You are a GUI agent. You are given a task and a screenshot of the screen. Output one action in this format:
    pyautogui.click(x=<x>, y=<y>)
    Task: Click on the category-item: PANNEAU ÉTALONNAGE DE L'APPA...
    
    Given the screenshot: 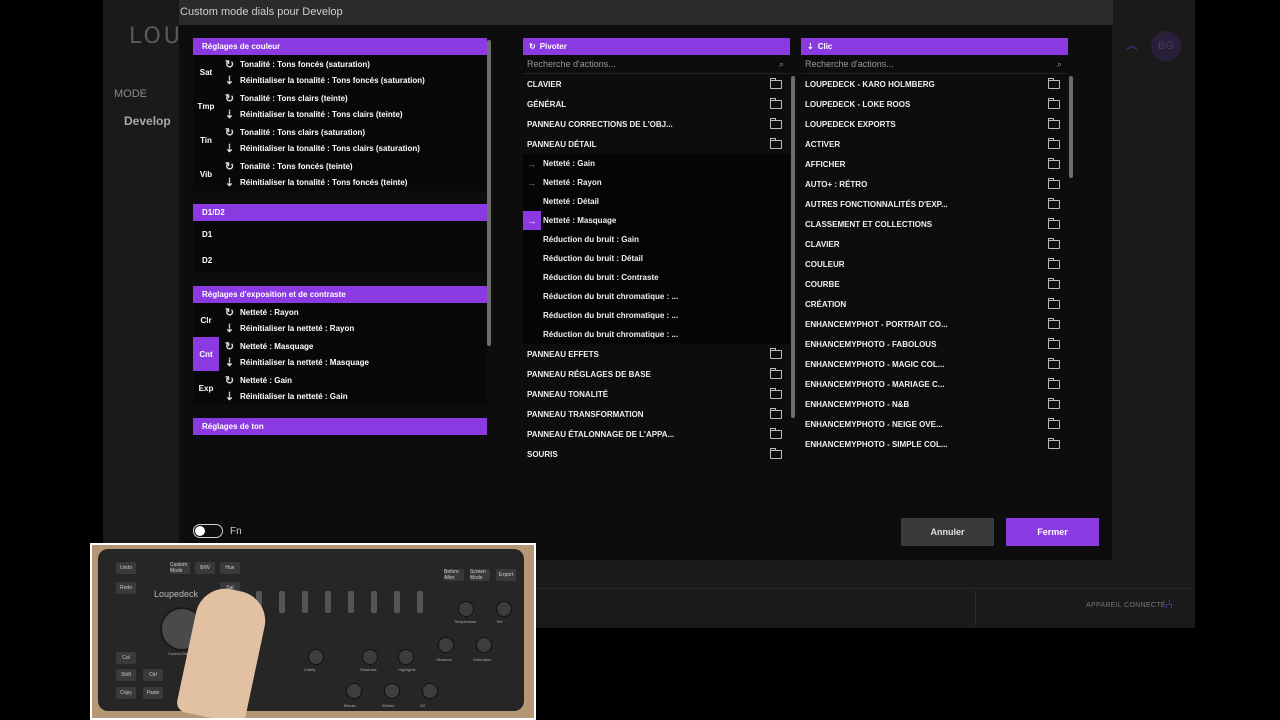 What is the action you would take?
    pyautogui.click(x=656, y=434)
    